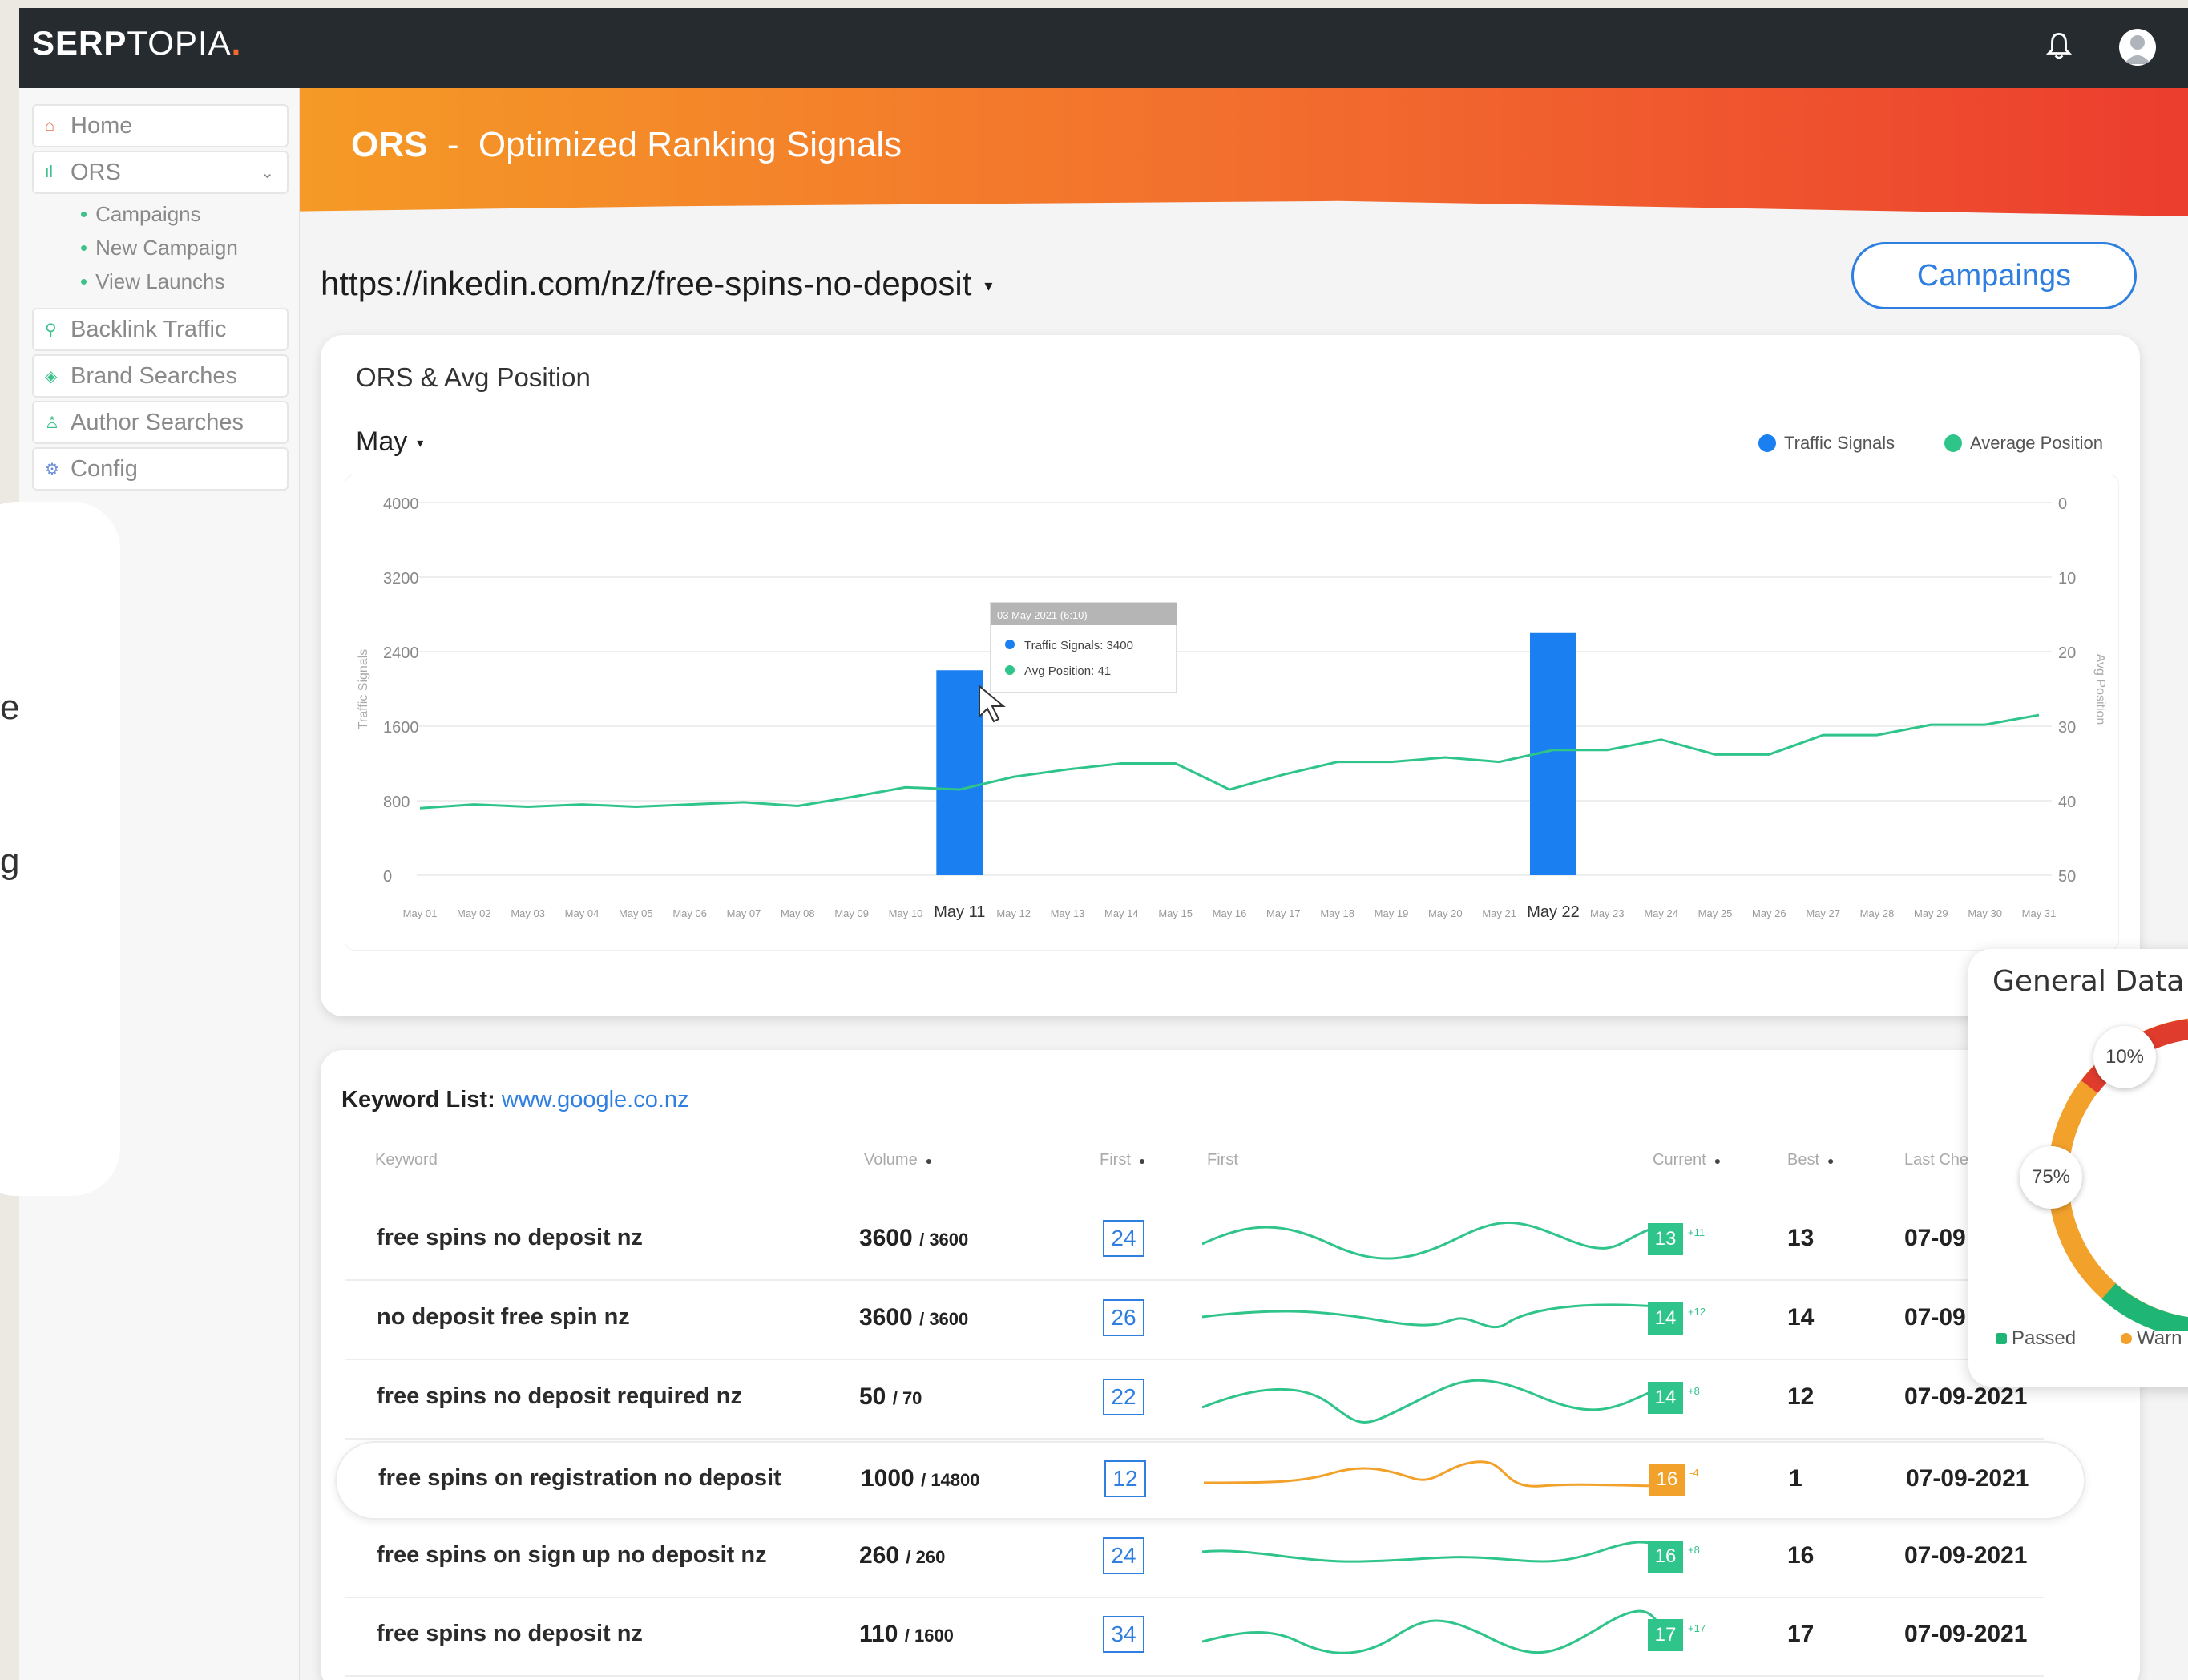 The image size is (2188, 1680). What do you see at coordinates (959, 772) in the screenshot?
I see `bar-traffic-signals` at bounding box center [959, 772].